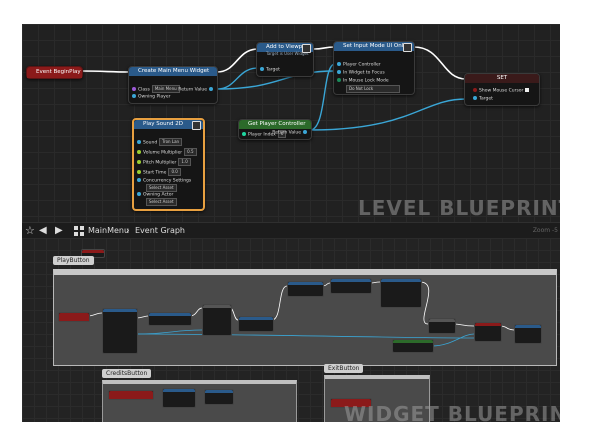 This screenshot has height=422, width=600. What do you see at coordinates (165, 89) in the screenshot?
I see `class-select: Main Menu` at bounding box center [165, 89].